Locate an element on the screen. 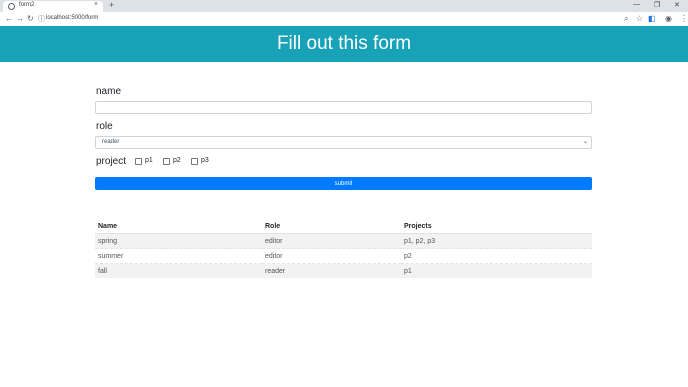 This screenshot has width=688, height=387. cell-projects: p1 is located at coordinates (496, 270).